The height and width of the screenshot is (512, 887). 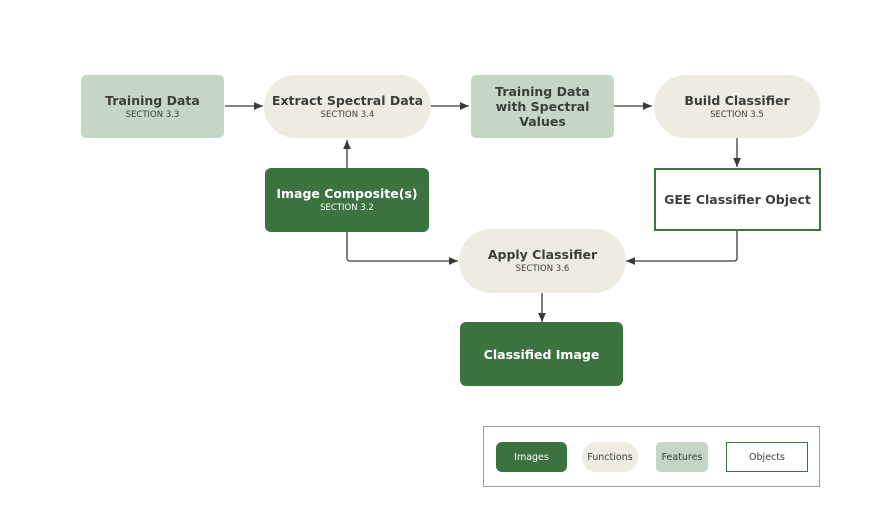 I want to click on node-classified-image: Classified Image, so click(x=541, y=354).